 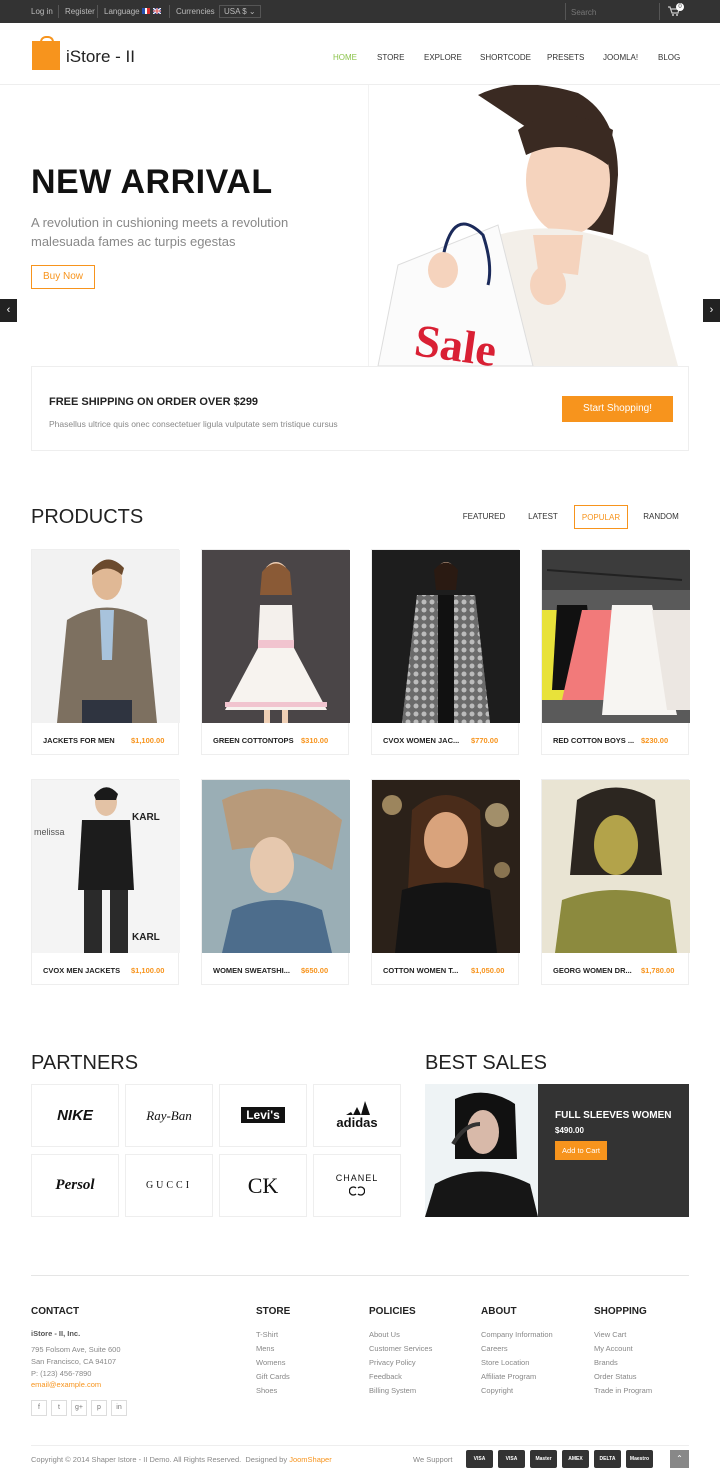 I want to click on footer-link: Trade in Program, so click(x=623, y=1390).